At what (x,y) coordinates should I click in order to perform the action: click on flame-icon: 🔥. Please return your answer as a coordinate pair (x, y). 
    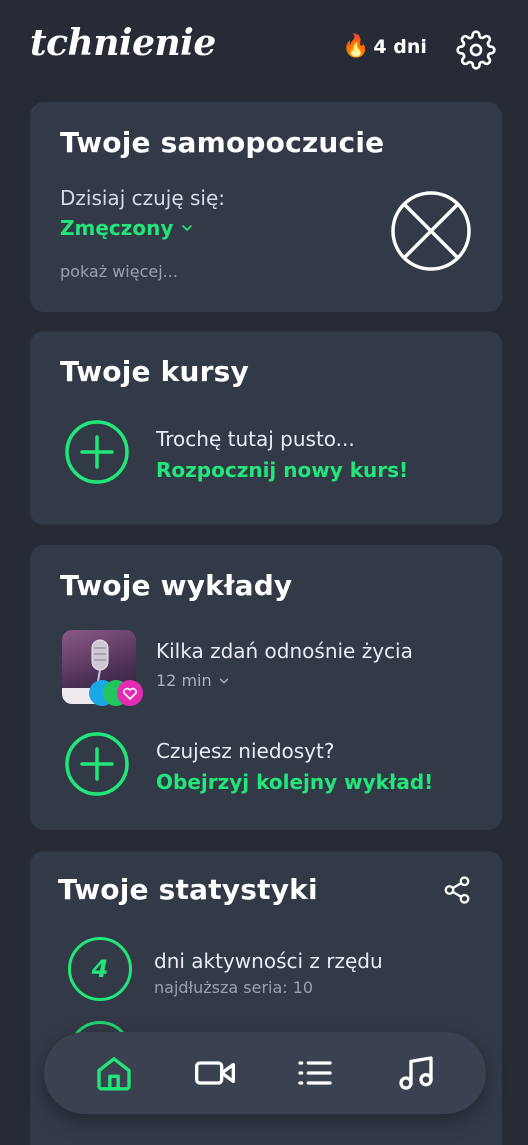
    Looking at the image, I should click on (356, 46).